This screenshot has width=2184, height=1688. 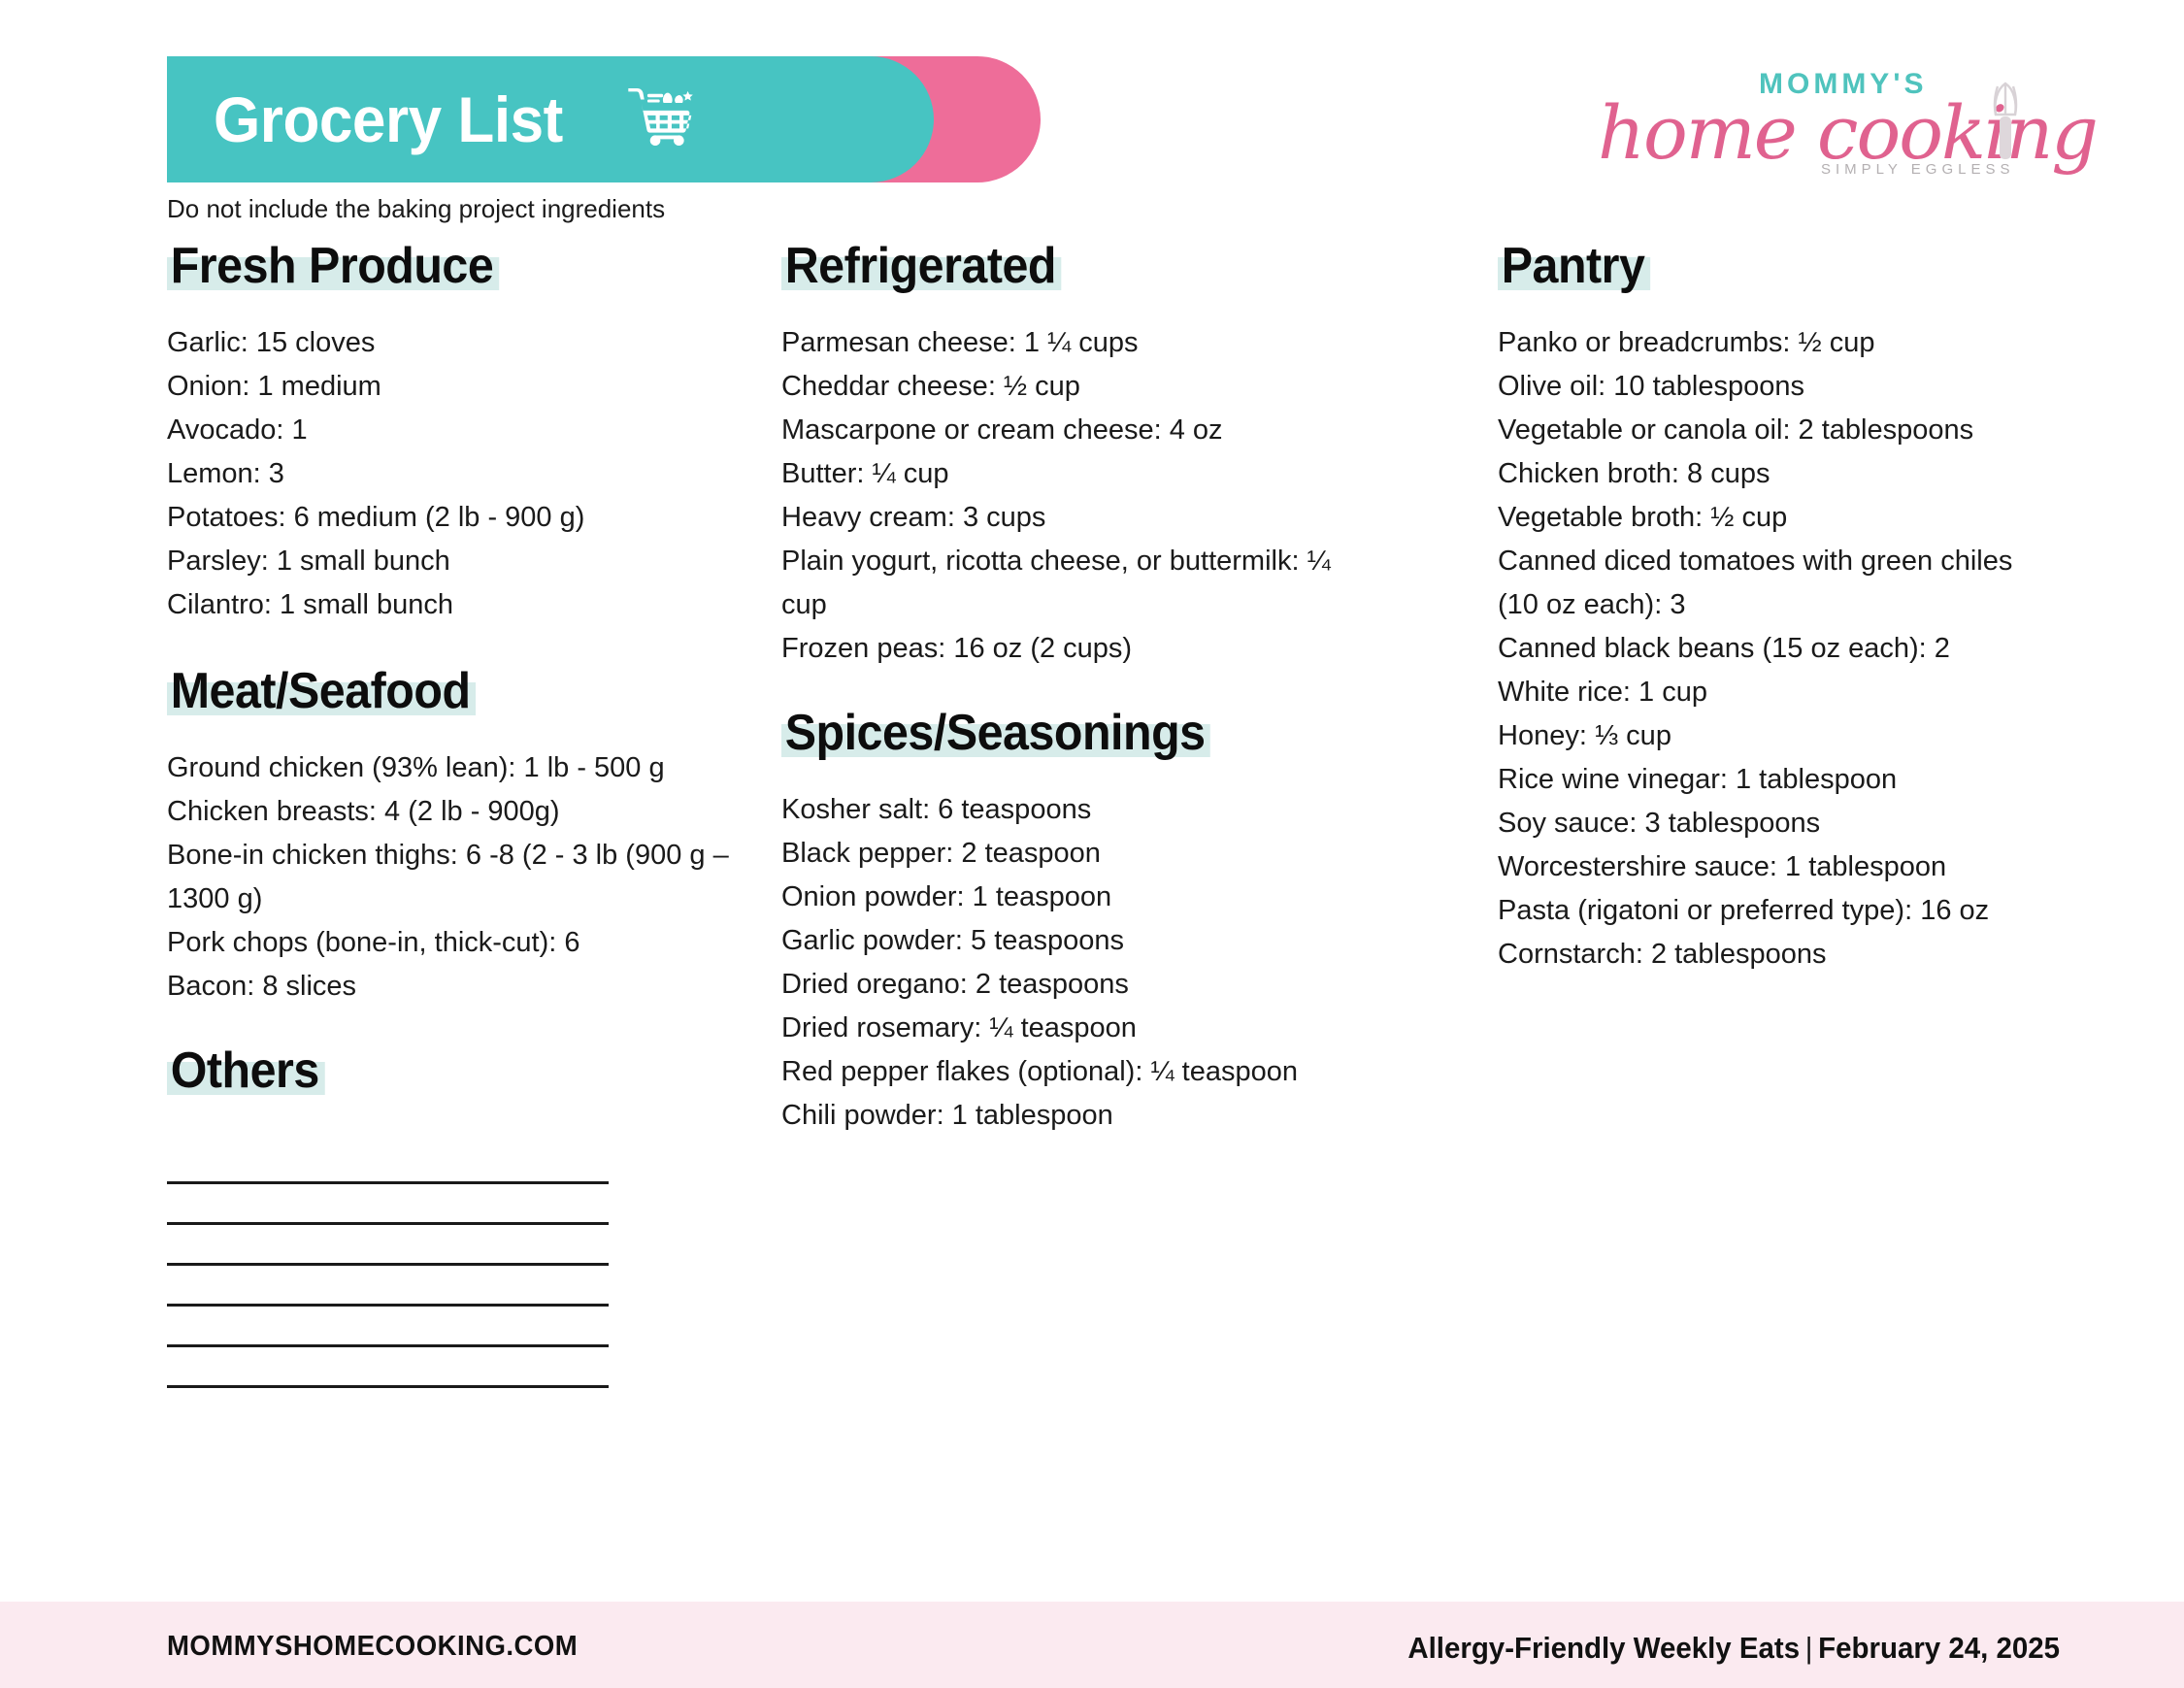 What do you see at coordinates (1584, 736) in the screenshot?
I see `list-item: Honey: ⅓ cup` at bounding box center [1584, 736].